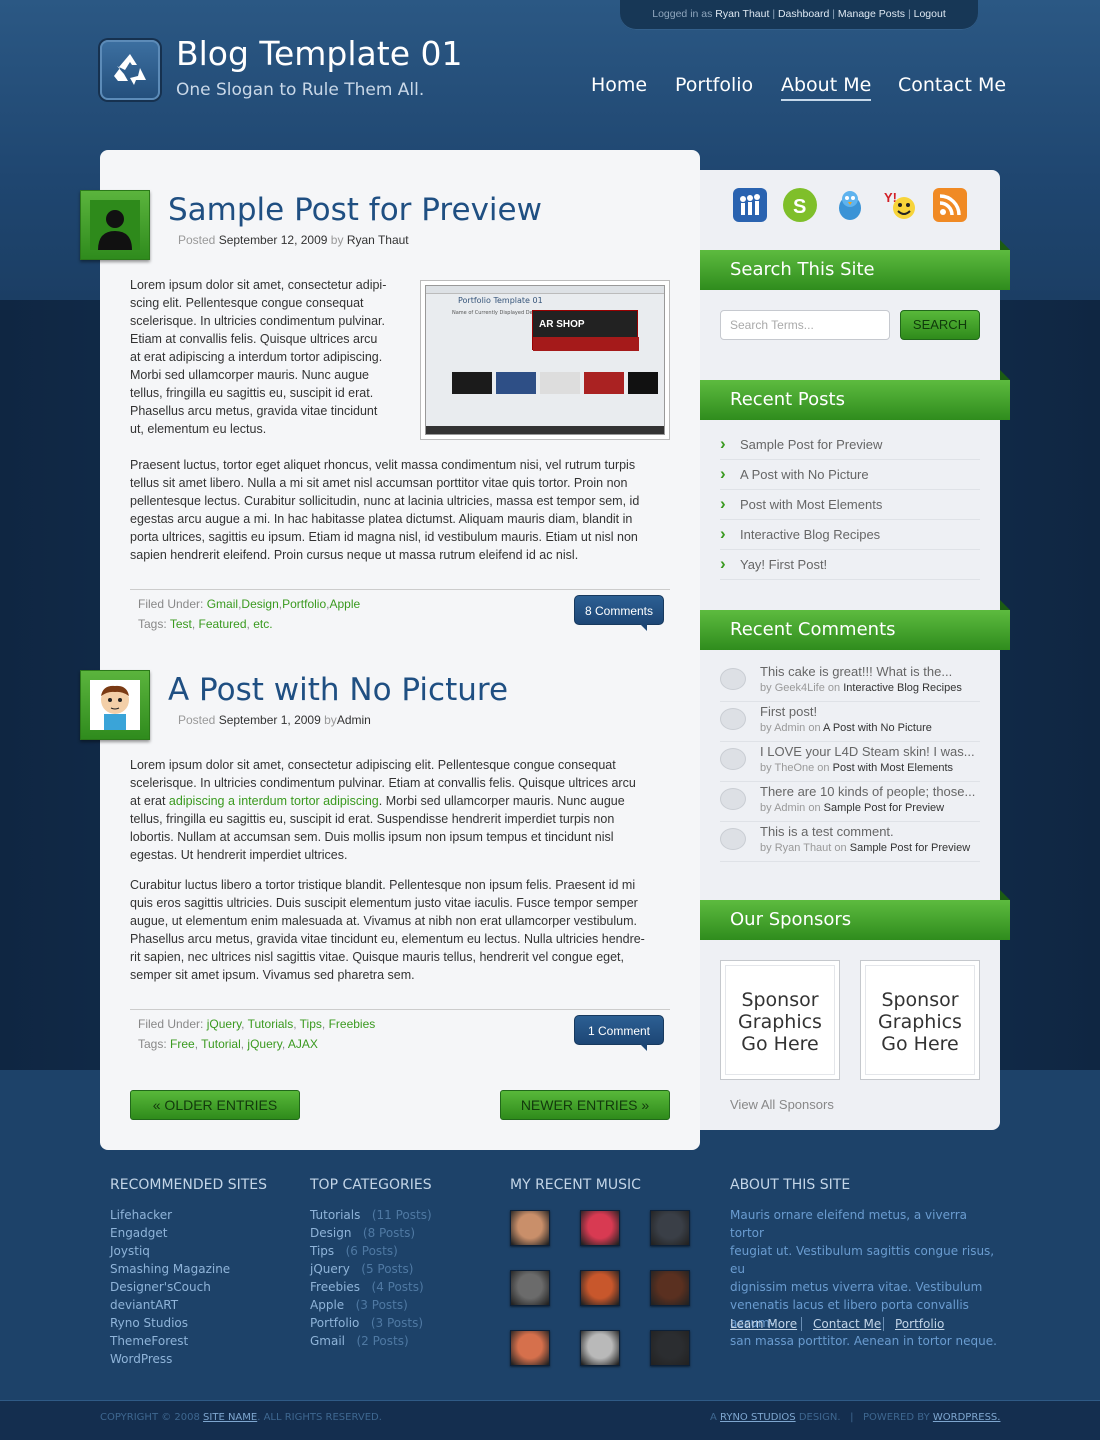 Image resolution: width=1100 pixels, height=1440 pixels. Describe the element at coordinates (141, 1359) in the screenshot. I see `footer-link: WordPress` at that location.